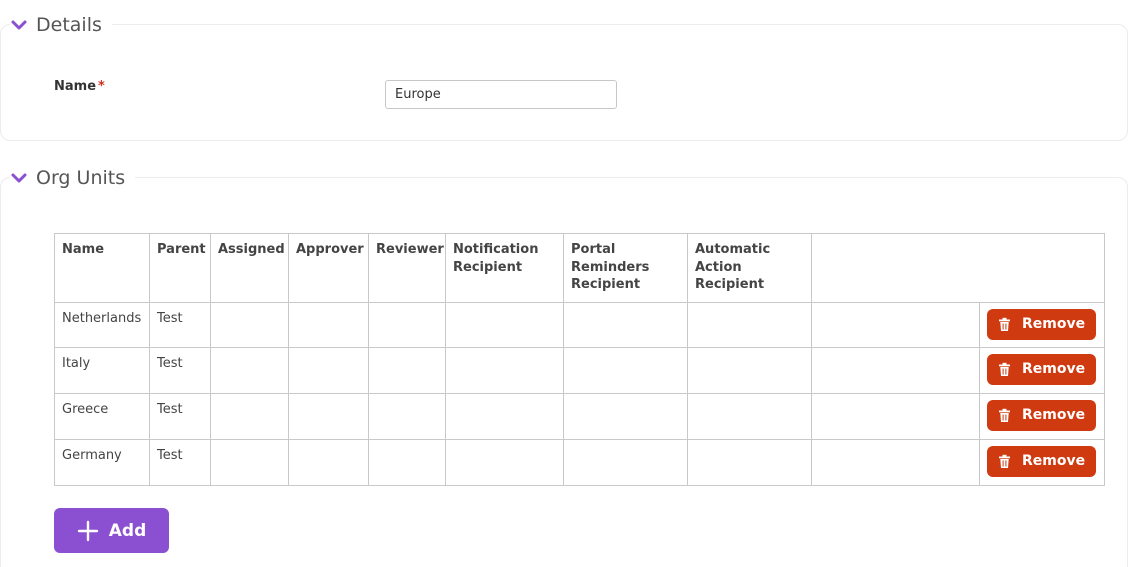 Image resolution: width=1135 pixels, height=567 pixels. Describe the element at coordinates (88, 531) in the screenshot. I see `plus-icon` at that location.